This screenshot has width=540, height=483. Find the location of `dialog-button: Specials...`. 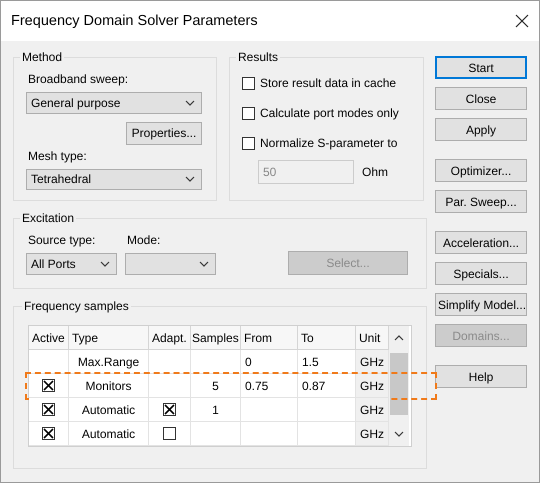

dialog-button: Specials... is located at coordinates (481, 273).